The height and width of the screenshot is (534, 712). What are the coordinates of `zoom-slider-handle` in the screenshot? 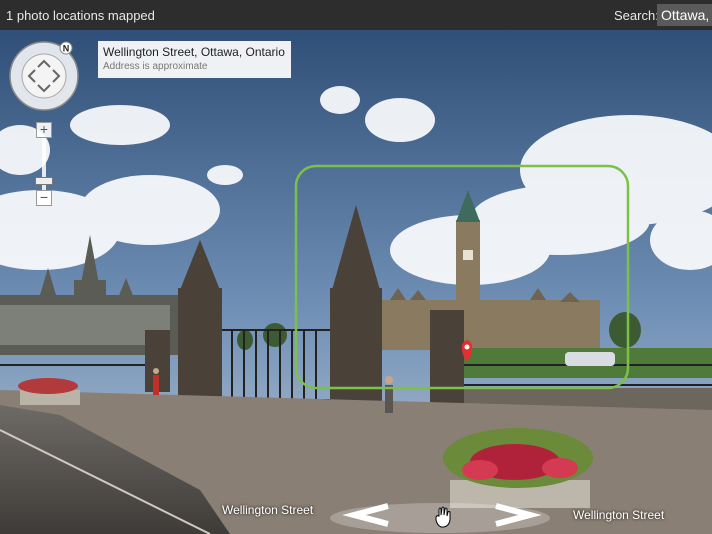 It's located at (44, 181).